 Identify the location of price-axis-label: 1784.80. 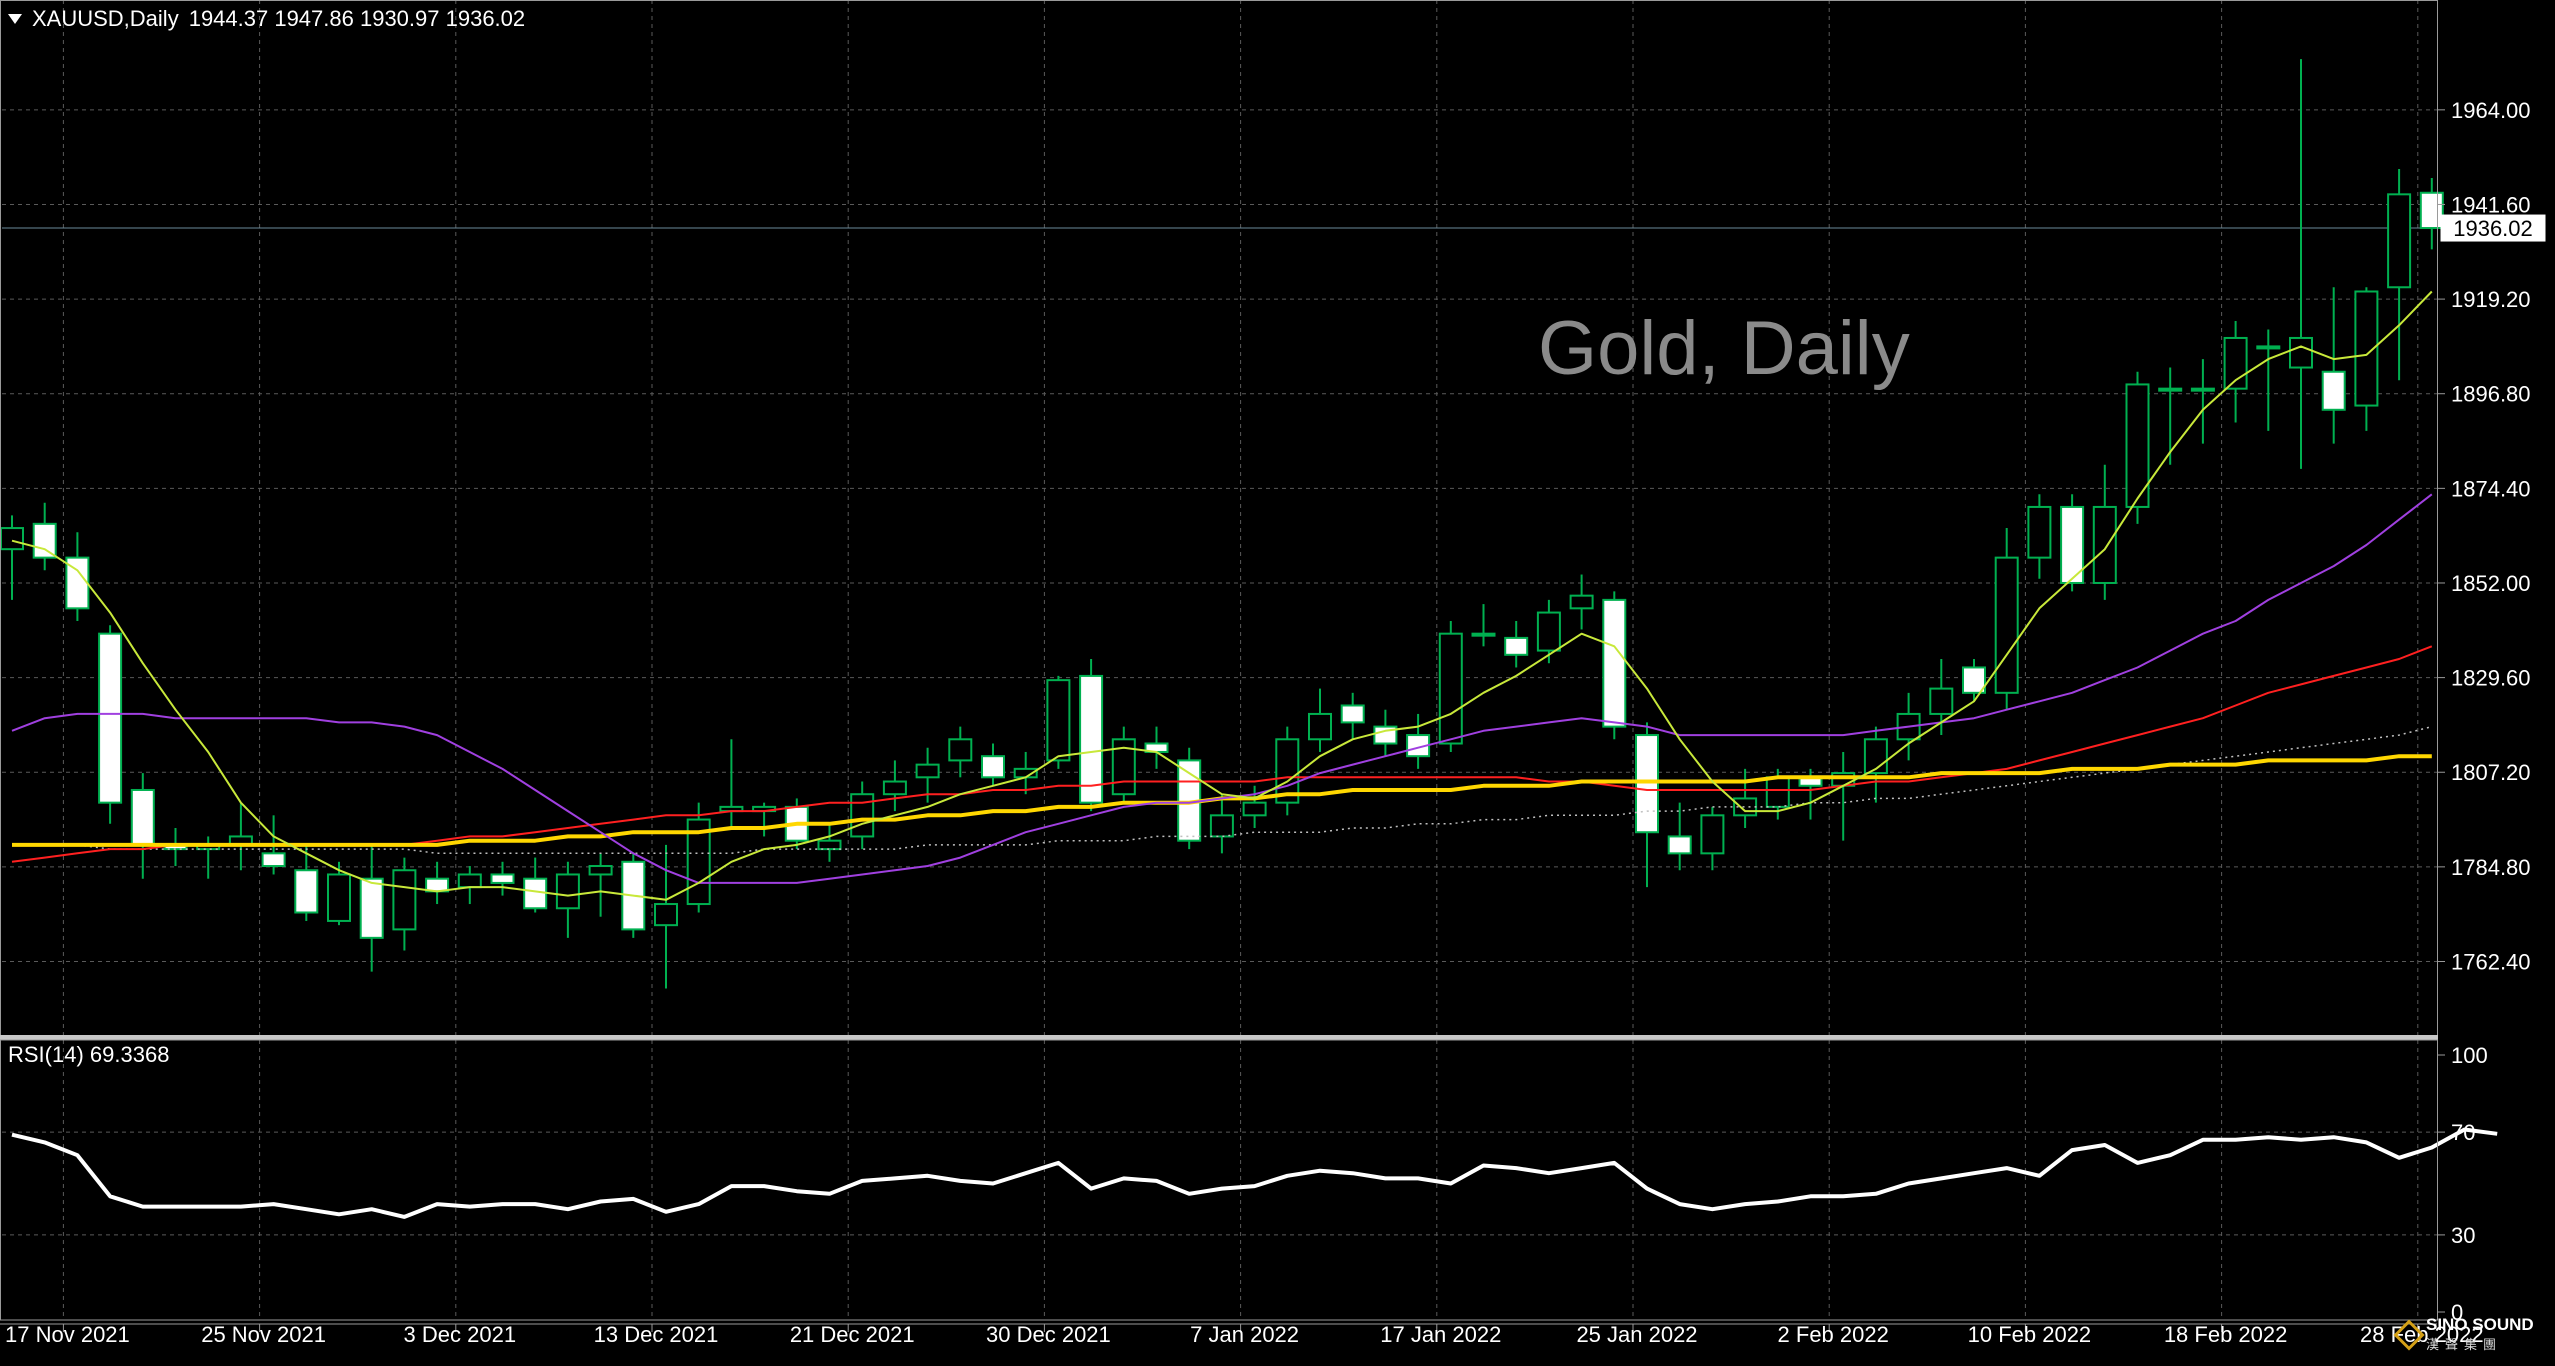
(2491, 867).